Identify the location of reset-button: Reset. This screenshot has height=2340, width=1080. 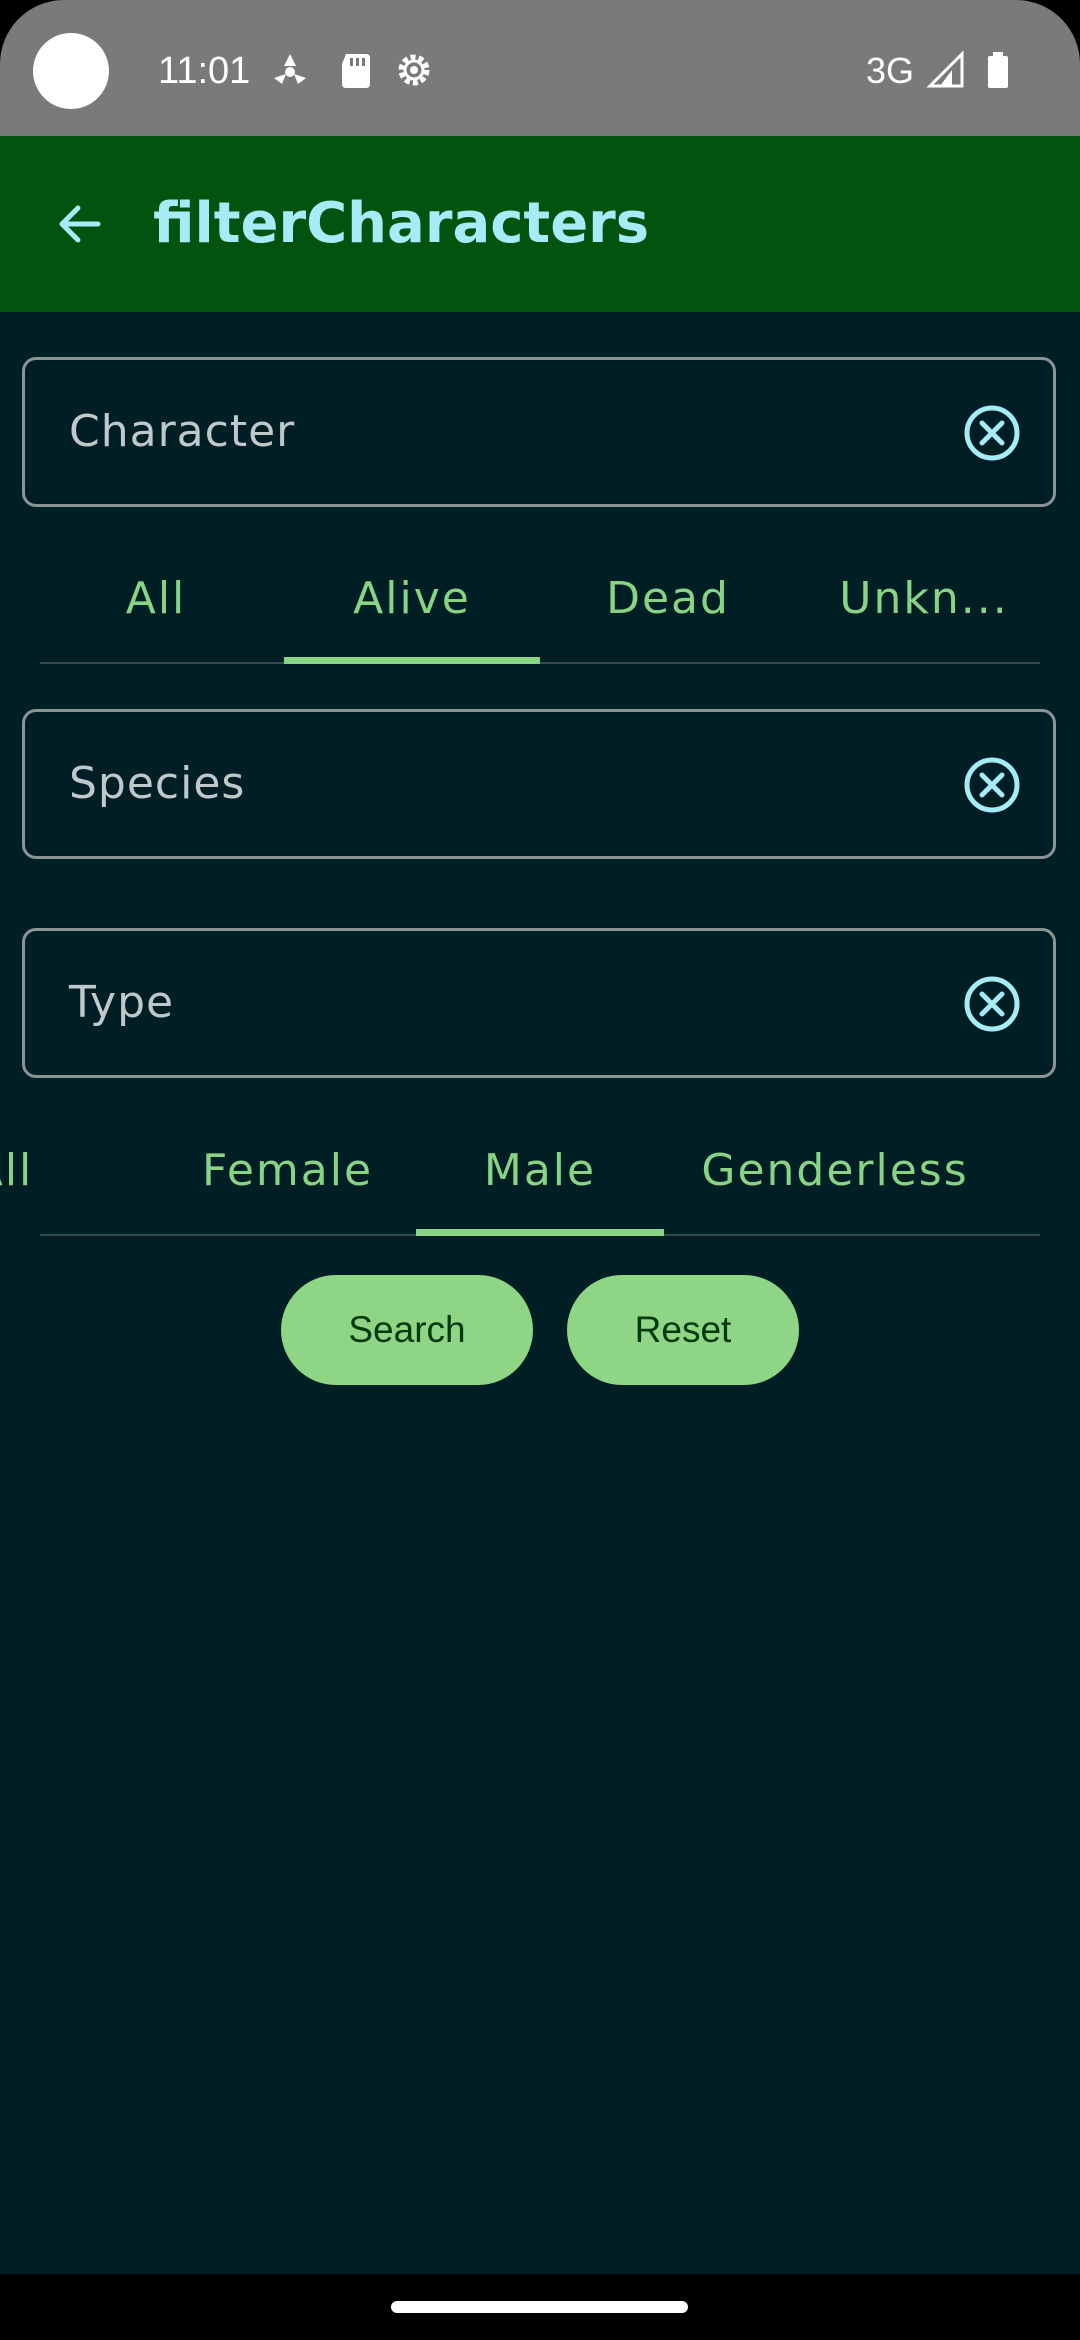
(683, 1330).